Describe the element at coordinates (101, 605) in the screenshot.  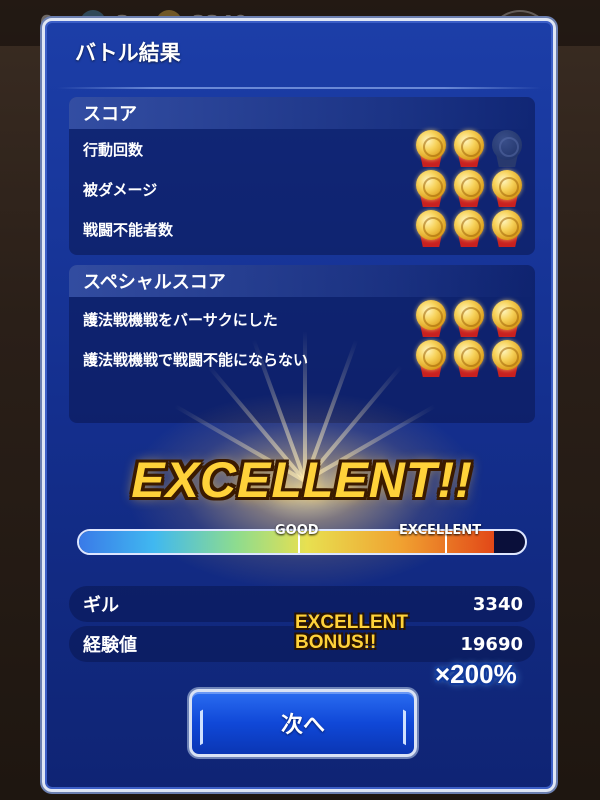
I see `gil-label: ギル` at that location.